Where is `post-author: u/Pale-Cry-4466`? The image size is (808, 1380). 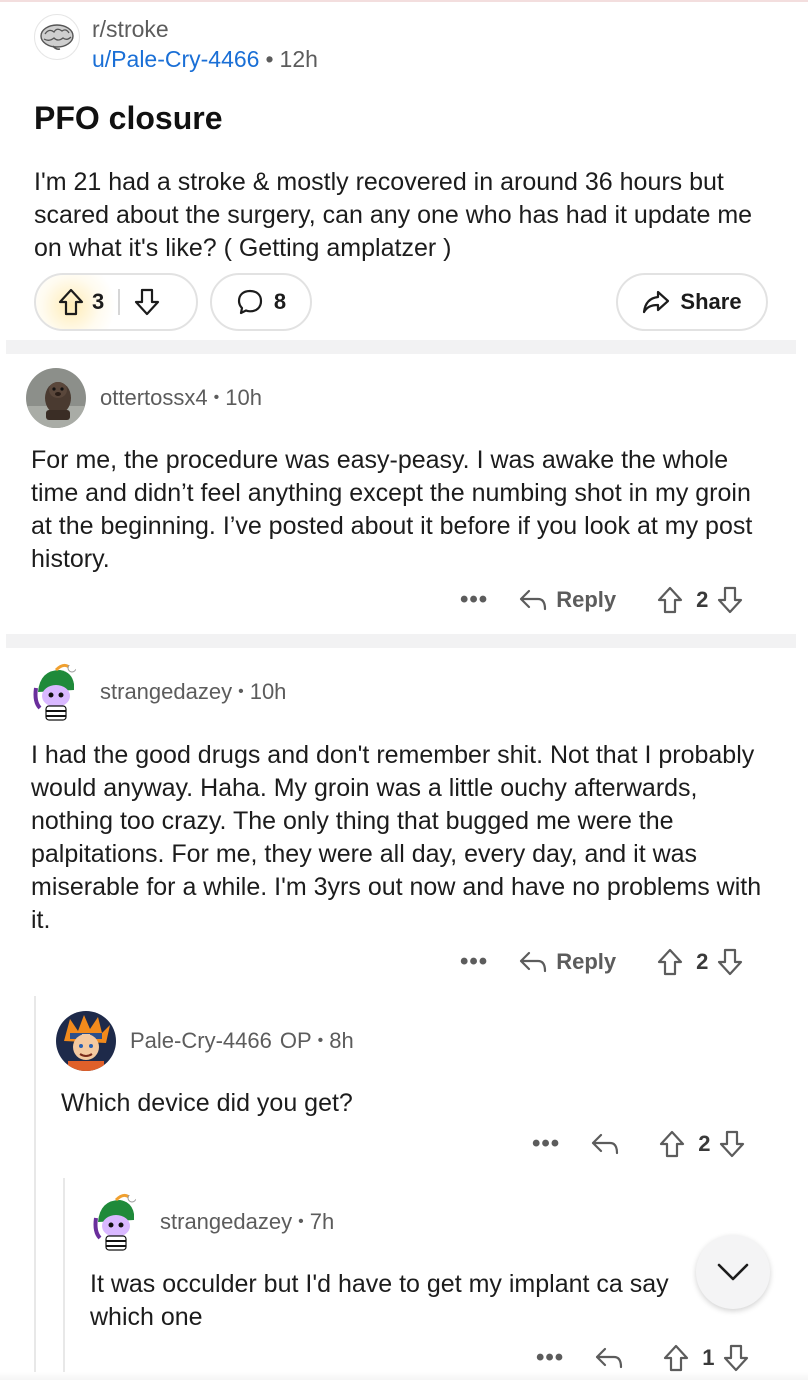
post-author: u/Pale-Cry-4466 is located at coordinates (175, 59).